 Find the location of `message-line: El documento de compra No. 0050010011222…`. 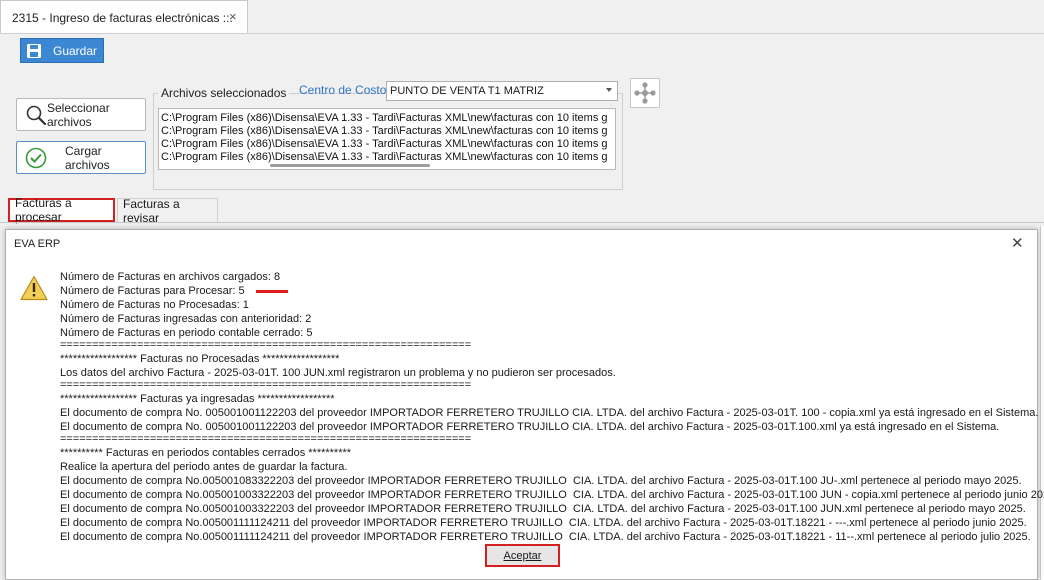

message-line: El documento de compra No. 0050010011222… is located at coordinates (549, 413).